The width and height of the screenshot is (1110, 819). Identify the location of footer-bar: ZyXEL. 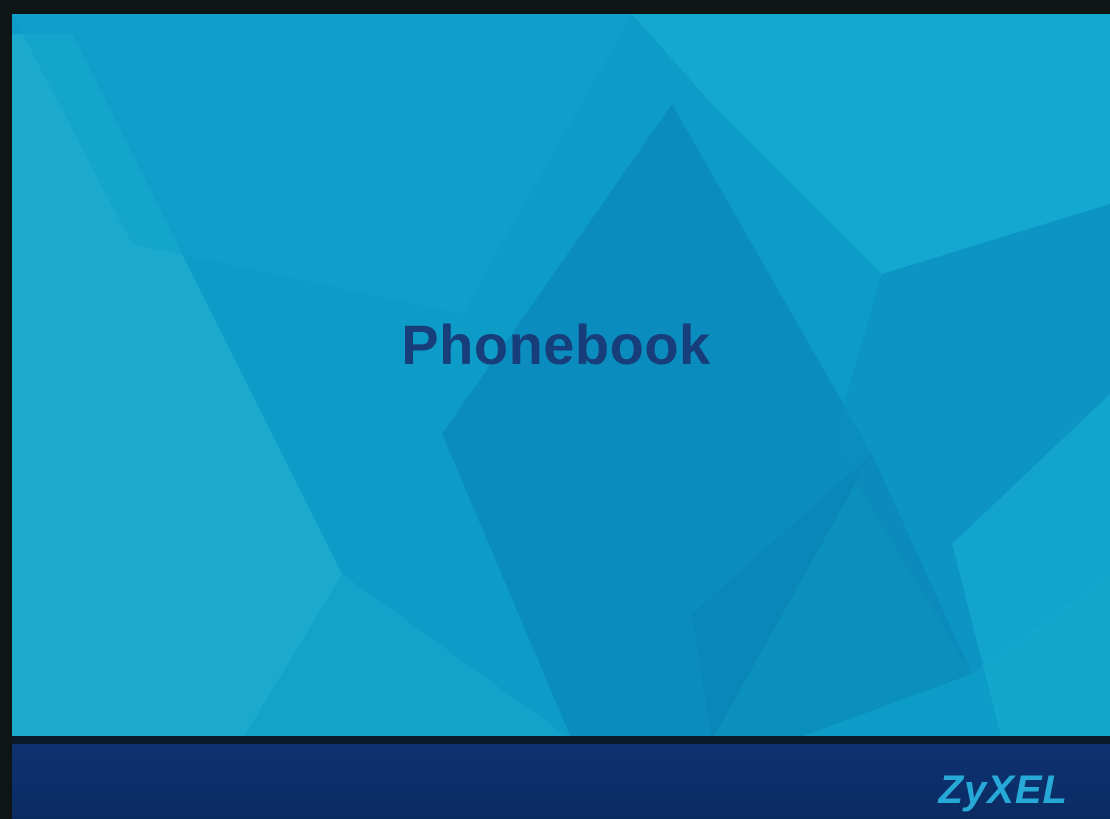
(561, 781).